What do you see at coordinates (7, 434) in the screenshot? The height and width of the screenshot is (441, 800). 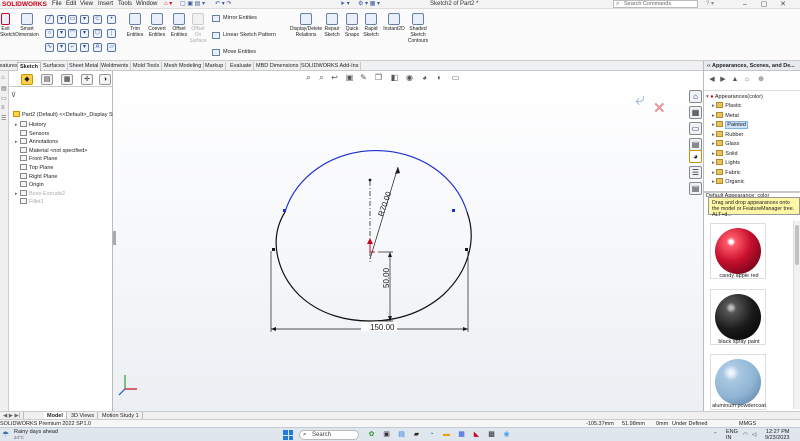 I see `weather-icon: ☂` at bounding box center [7, 434].